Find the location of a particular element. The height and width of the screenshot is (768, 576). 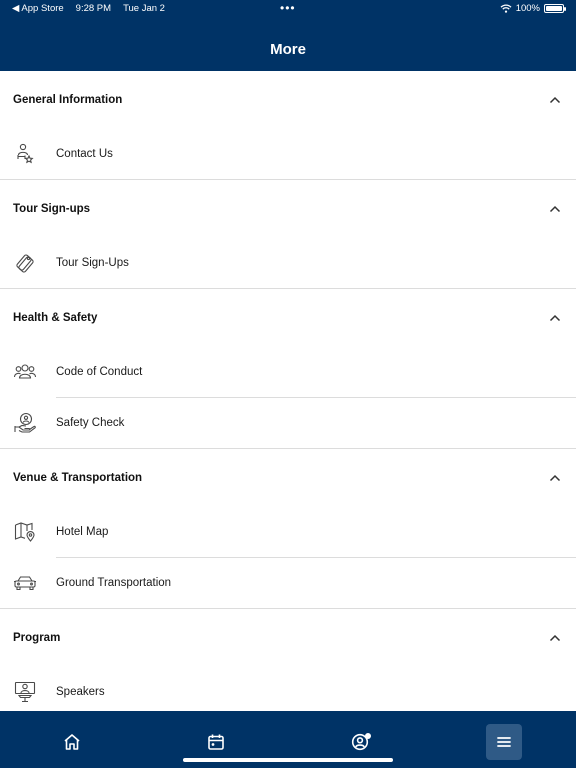

section-title: Venue & Transportation is located at coordinates (78, 478).